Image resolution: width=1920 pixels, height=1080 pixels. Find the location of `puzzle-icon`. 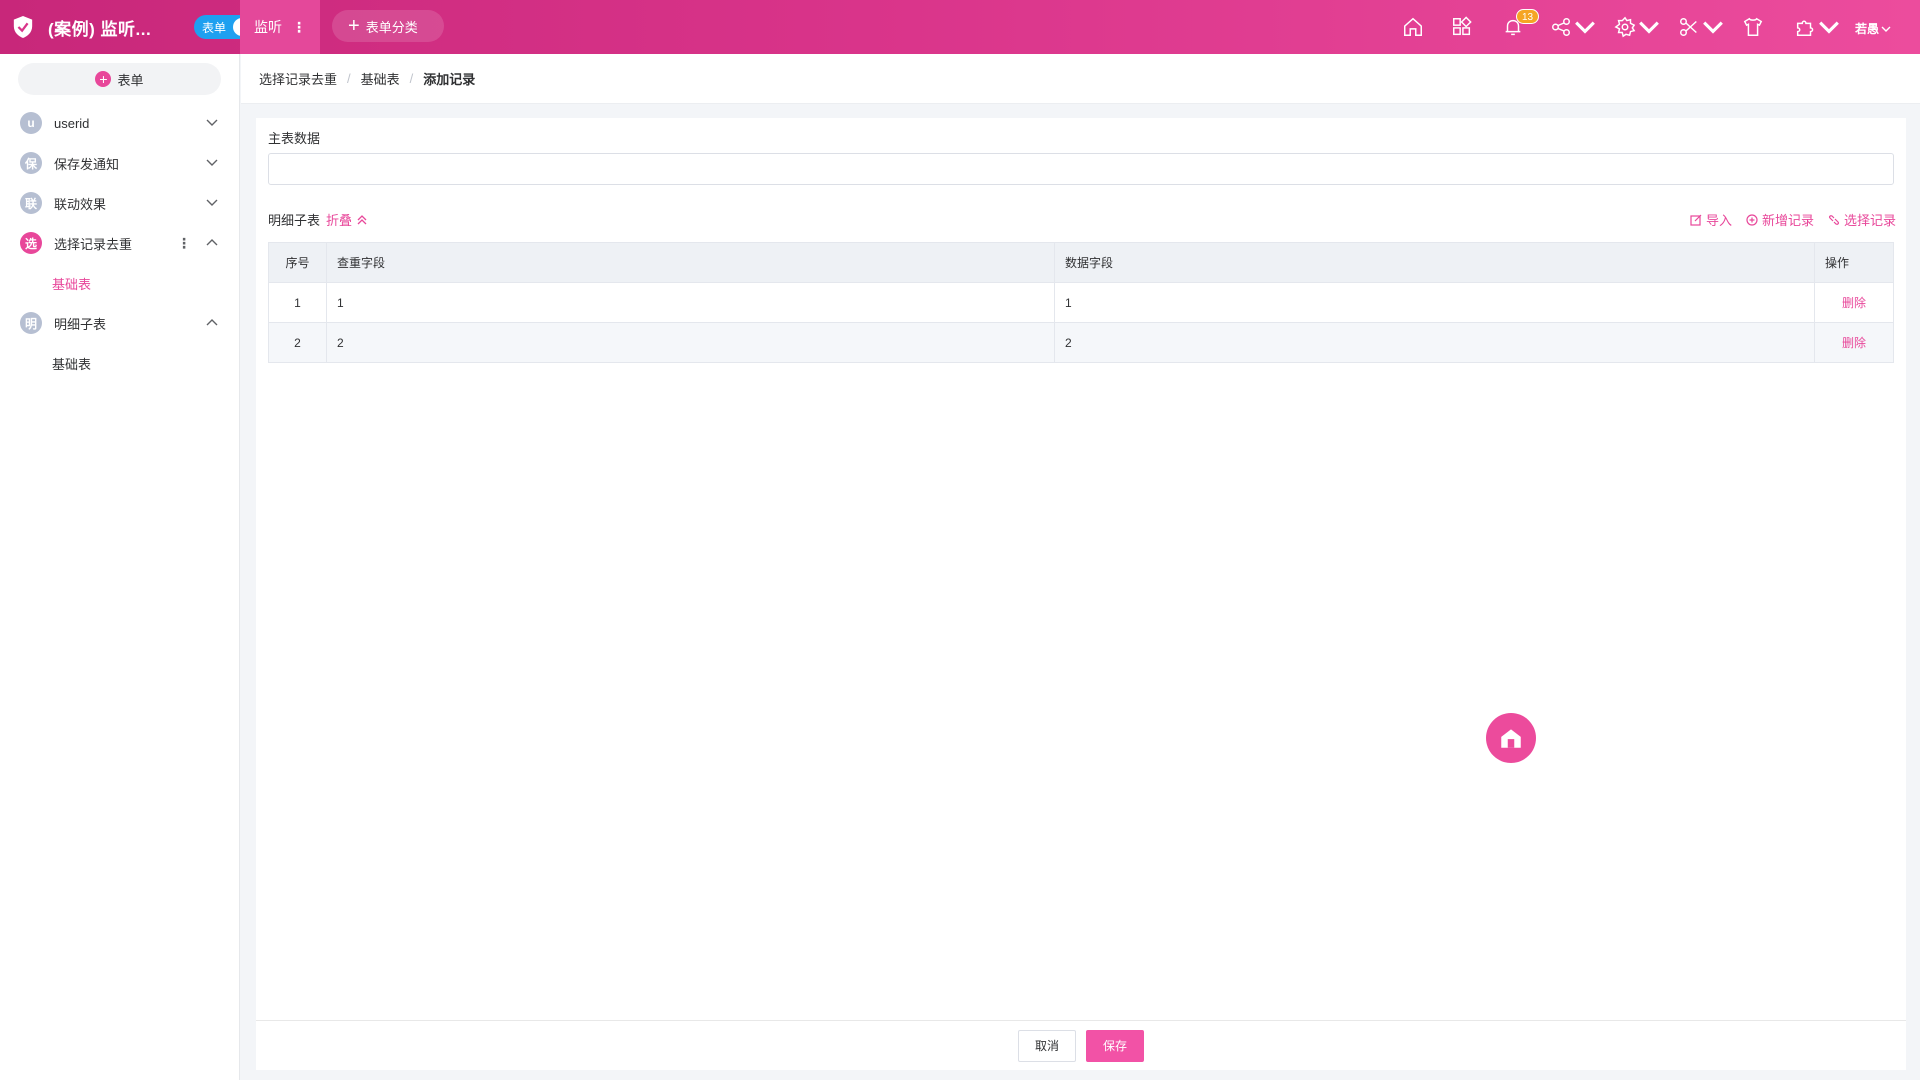

puzzle-icon is located at coordinates (1817, 27).